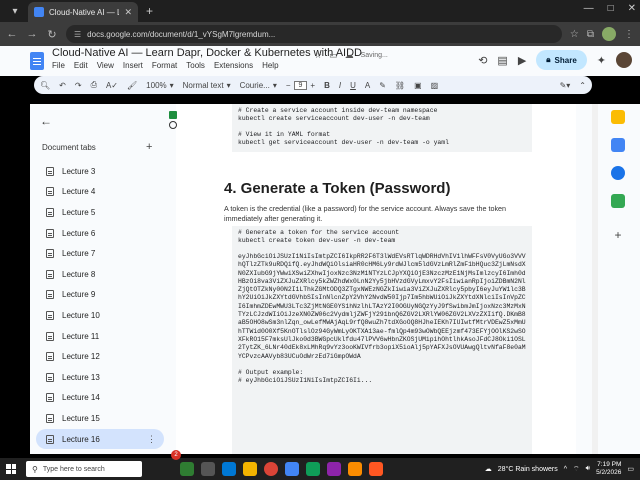 The height and width of the screenshot is (480, 640). What do you see at coordinates (32, 34) in the screenshot?
I see `forward-icon: →` at bounding box center [32, 34].